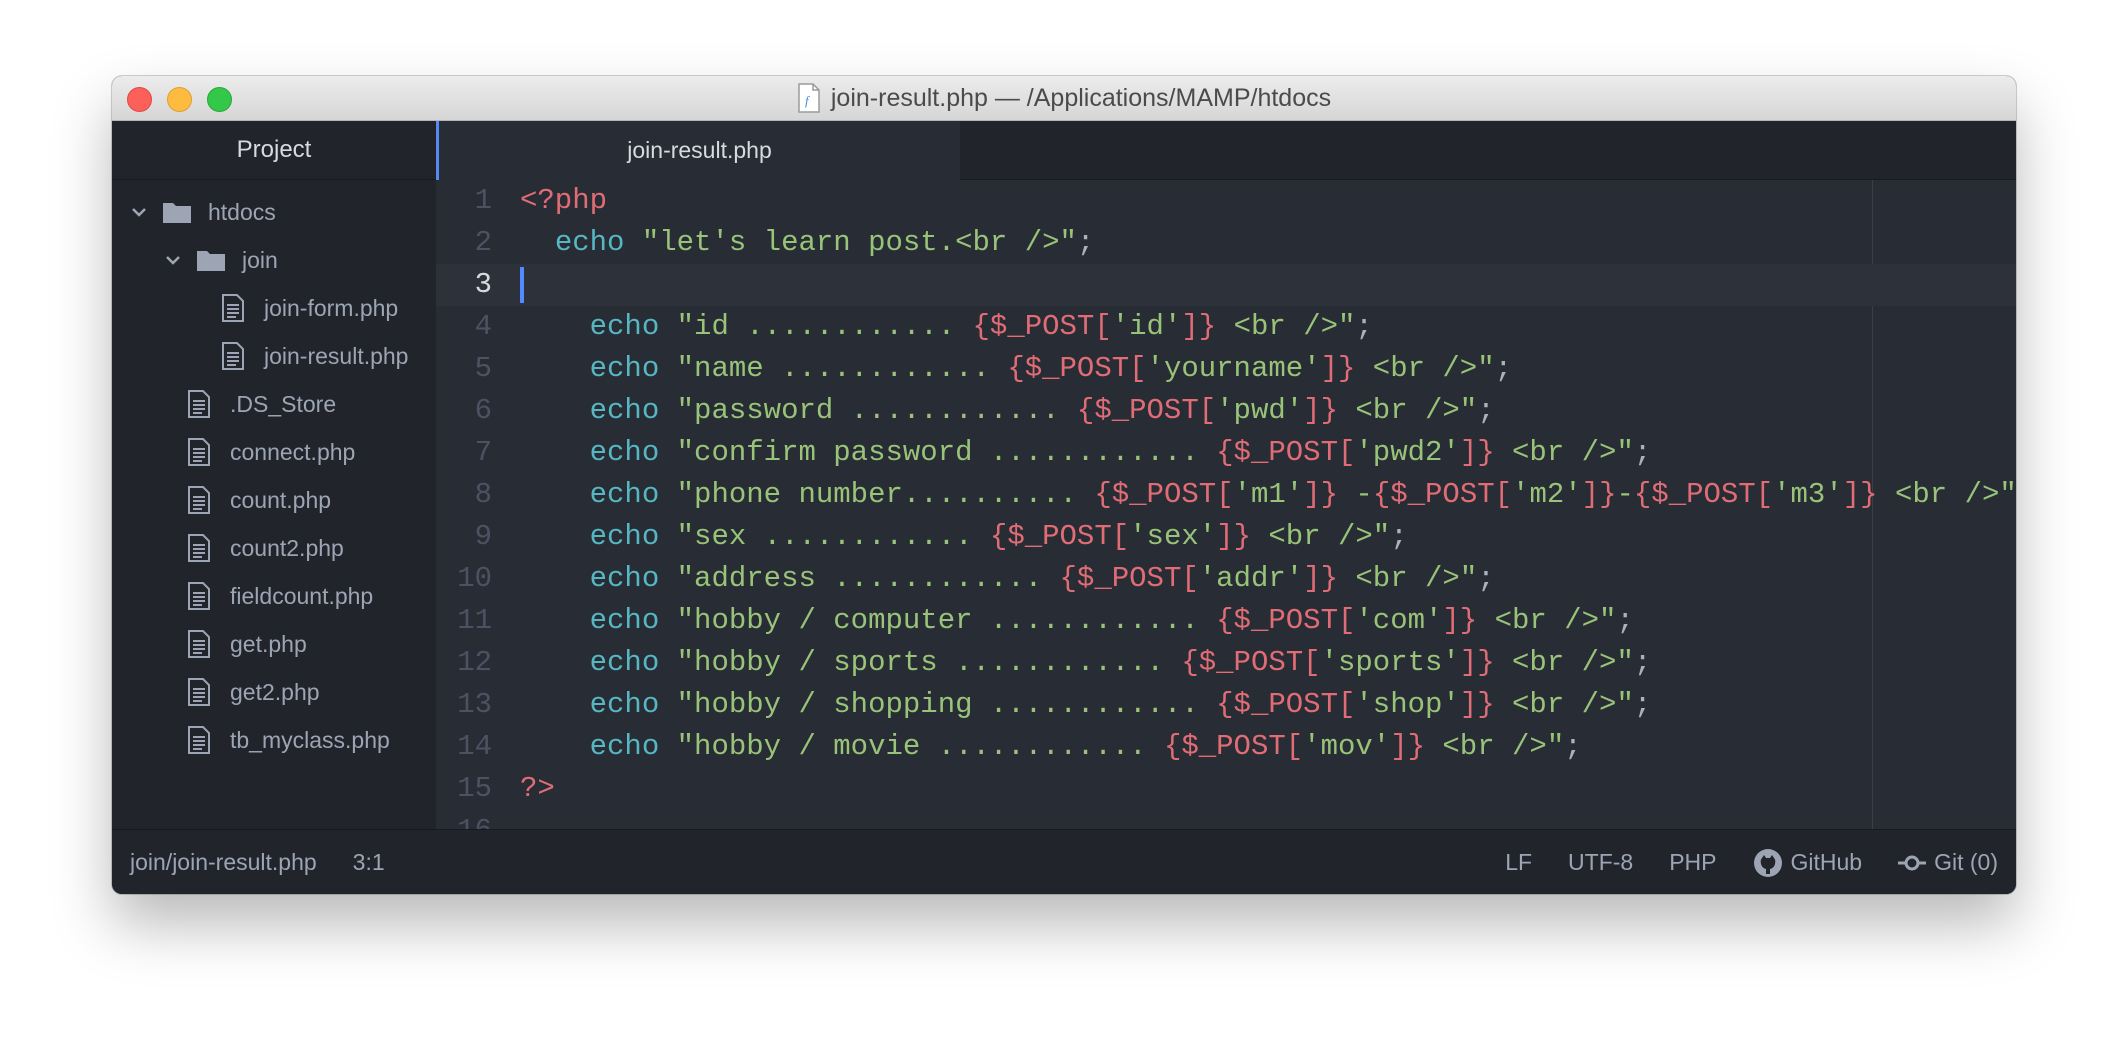  Describe the element at coordinates (1547, 494) in the screenshot. I see `code-token: 'm2'` at that location.